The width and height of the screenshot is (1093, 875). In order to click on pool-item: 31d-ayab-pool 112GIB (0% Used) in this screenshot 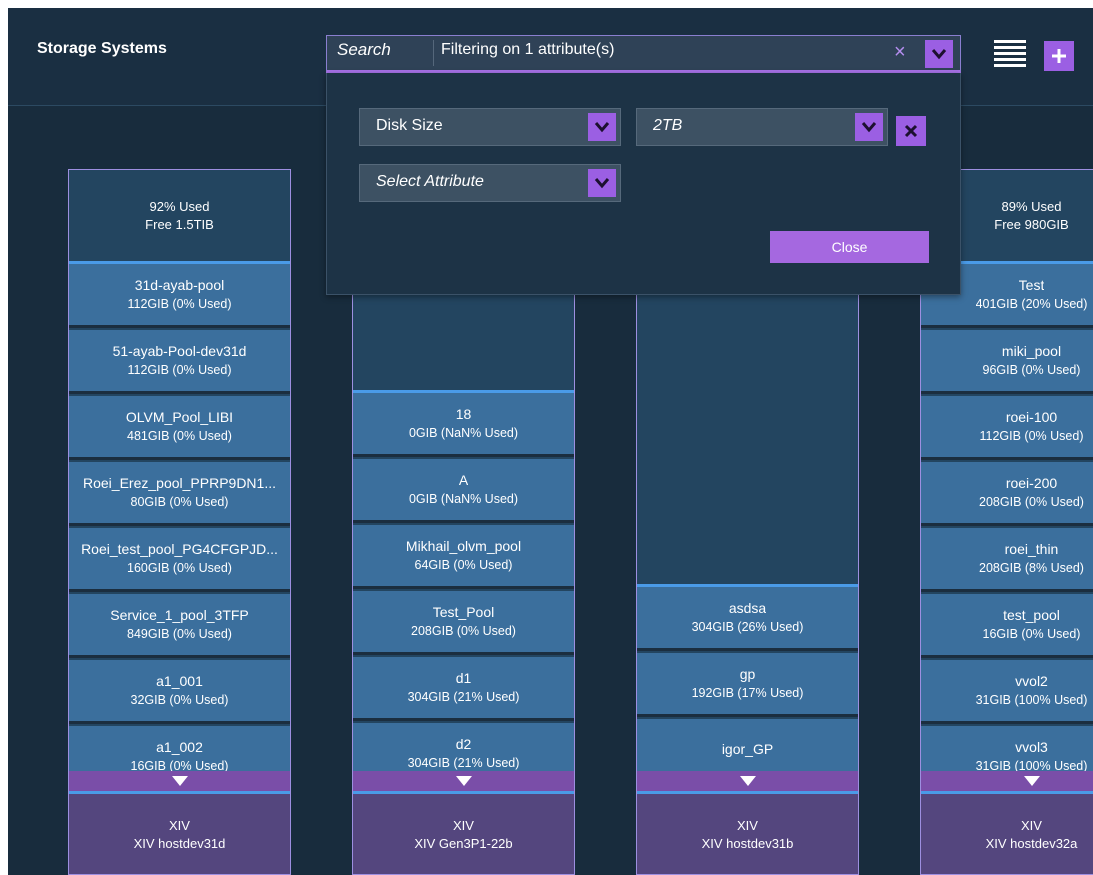, I will do `click(179, 296)`.